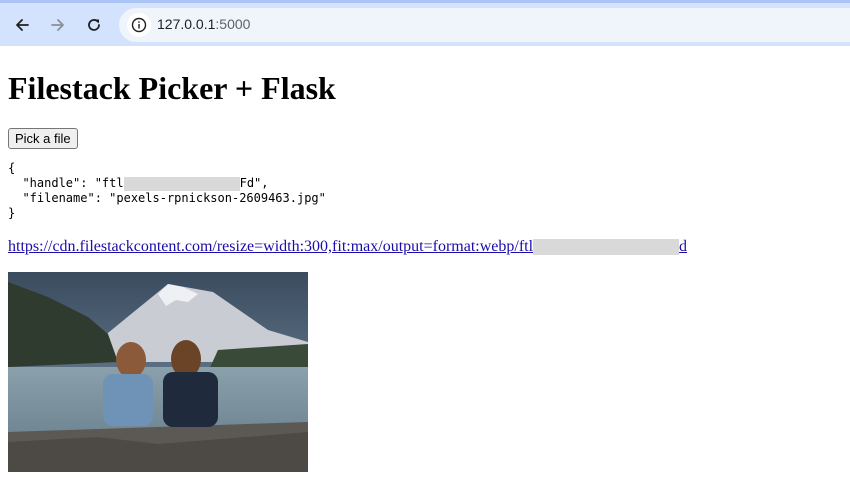 This screenshot has width=850, height=485. I want to click on back-arrow-icon, so click(22, 25).